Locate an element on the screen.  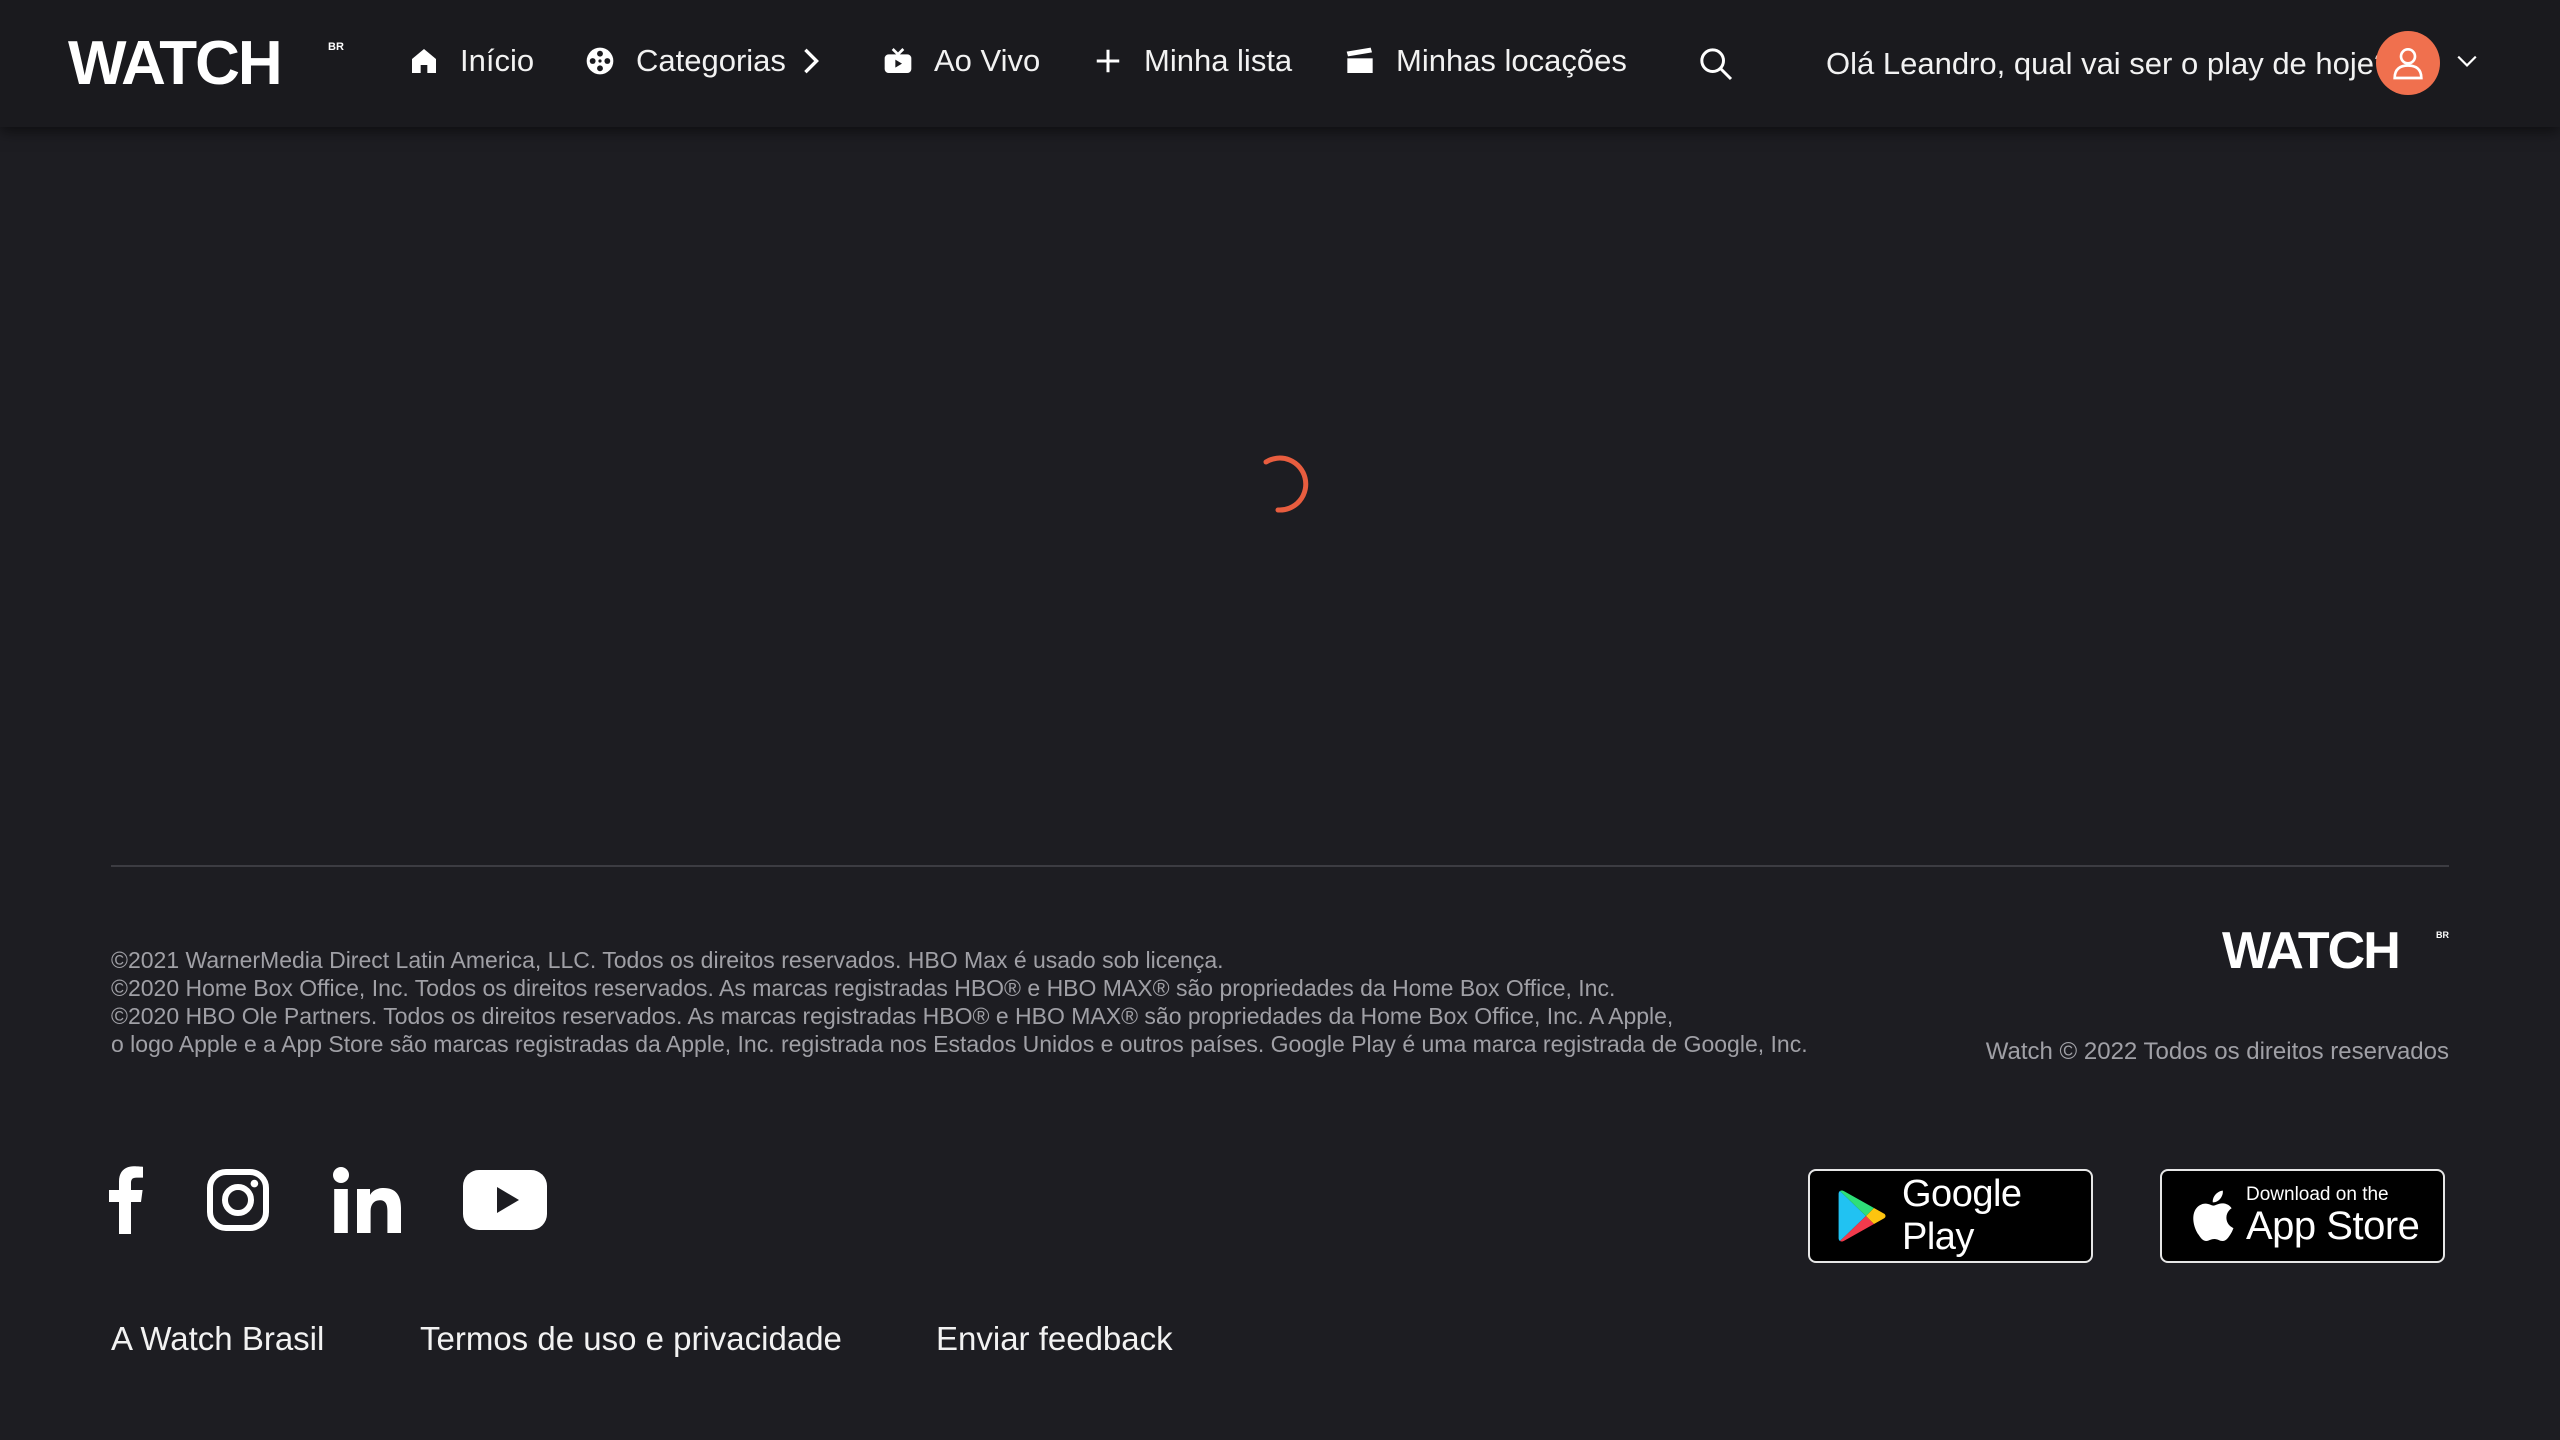
search-icon is located at coordinates (1716, 64).